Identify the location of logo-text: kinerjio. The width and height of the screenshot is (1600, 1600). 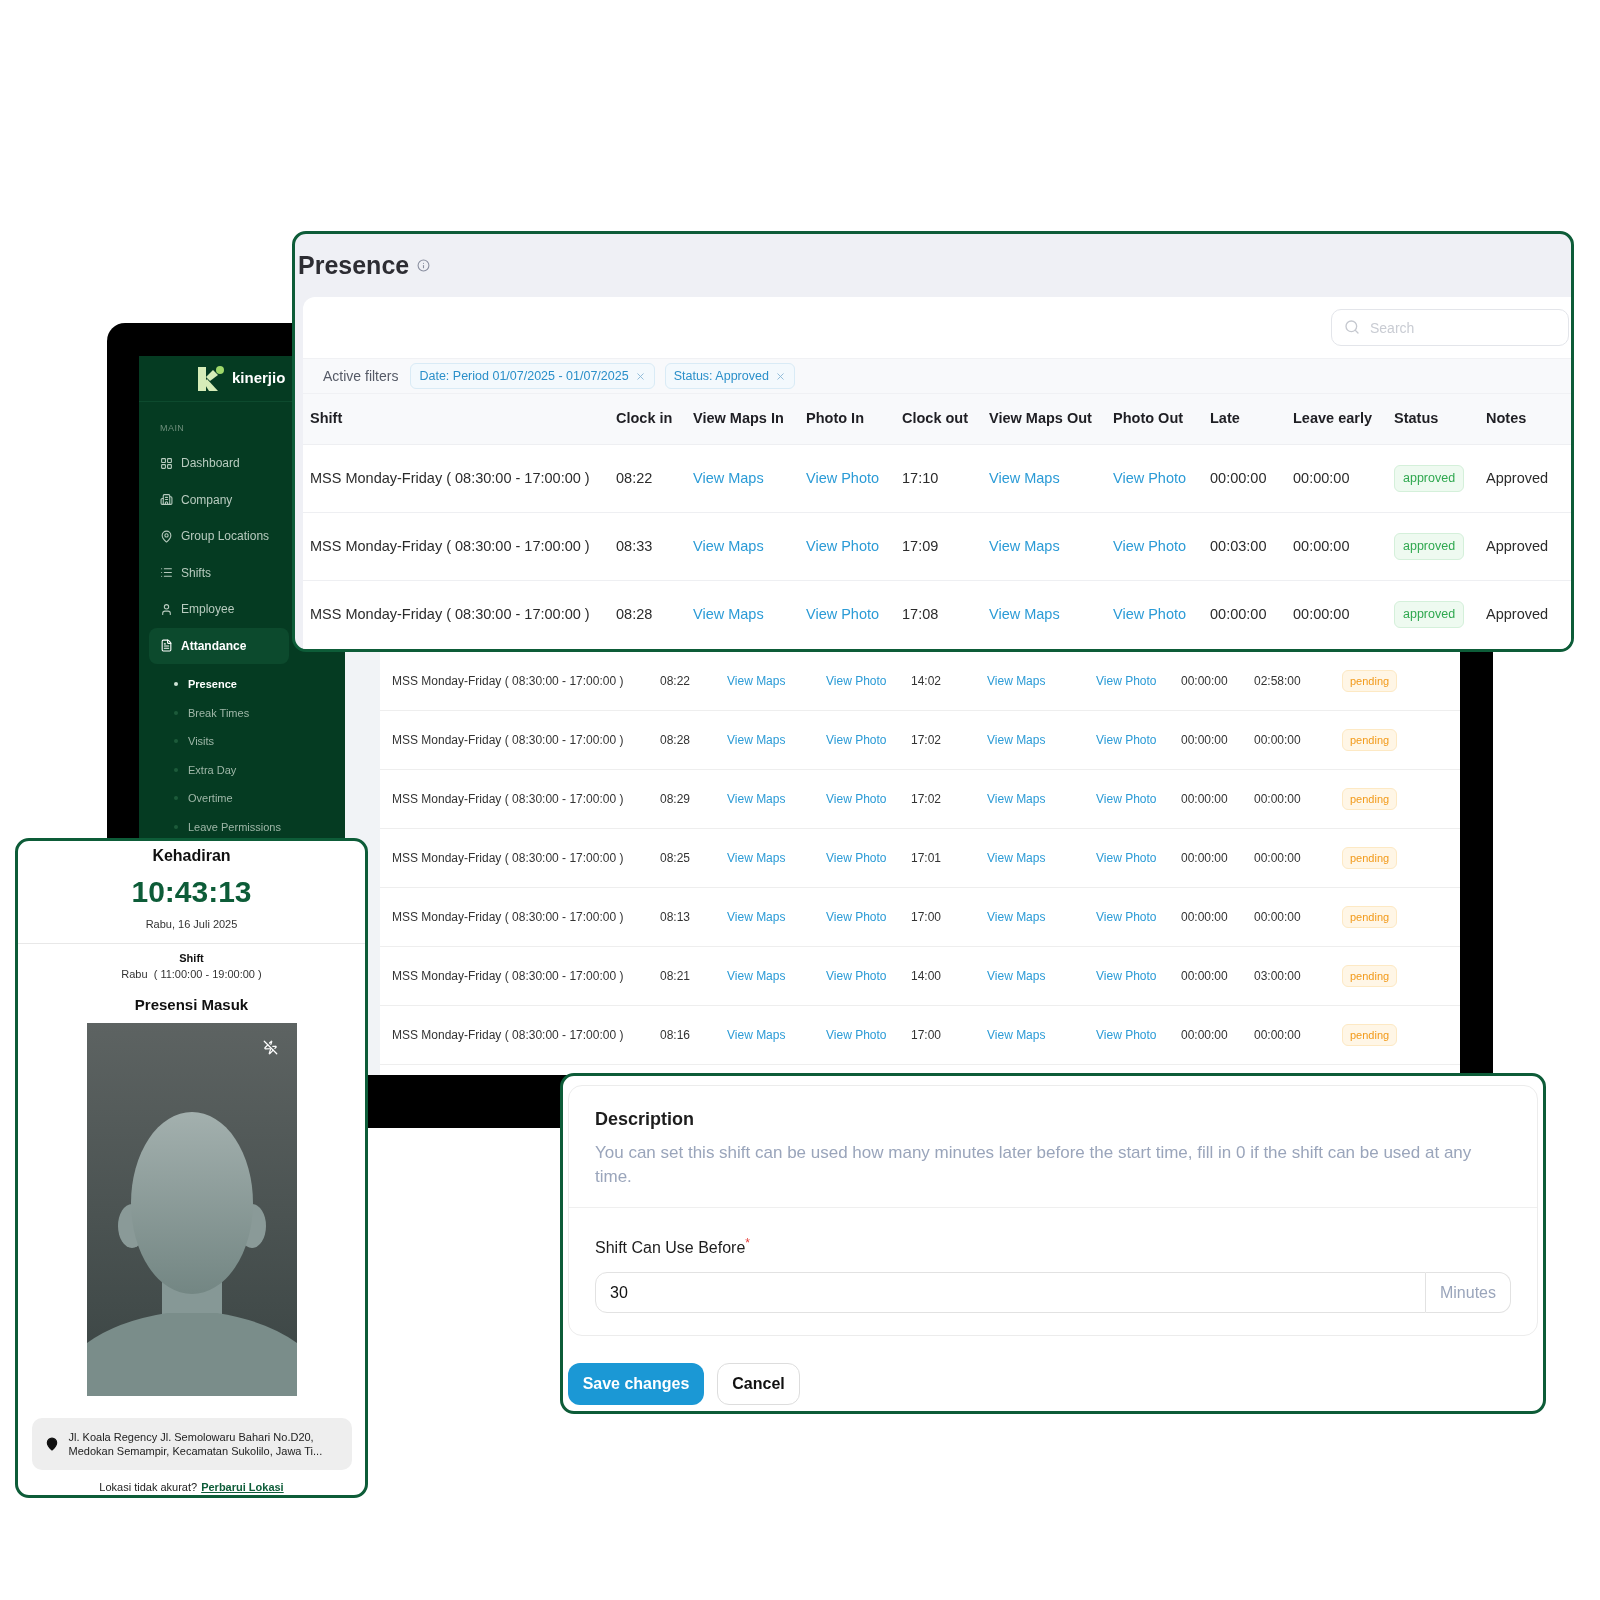
(259, 378).